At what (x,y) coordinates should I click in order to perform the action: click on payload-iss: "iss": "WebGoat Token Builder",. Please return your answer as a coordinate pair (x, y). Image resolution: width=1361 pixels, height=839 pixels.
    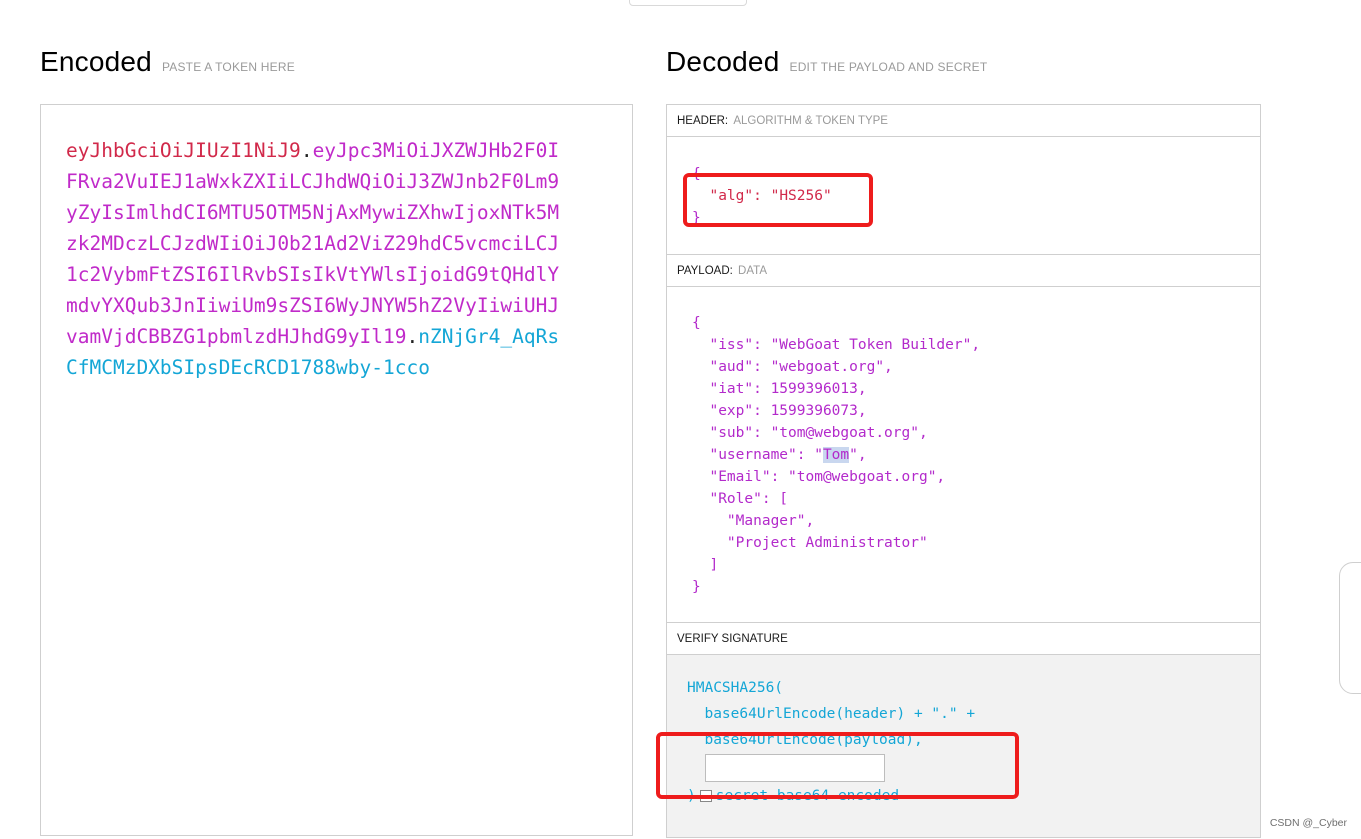
    Looking at the image, I should click on (836, 345).